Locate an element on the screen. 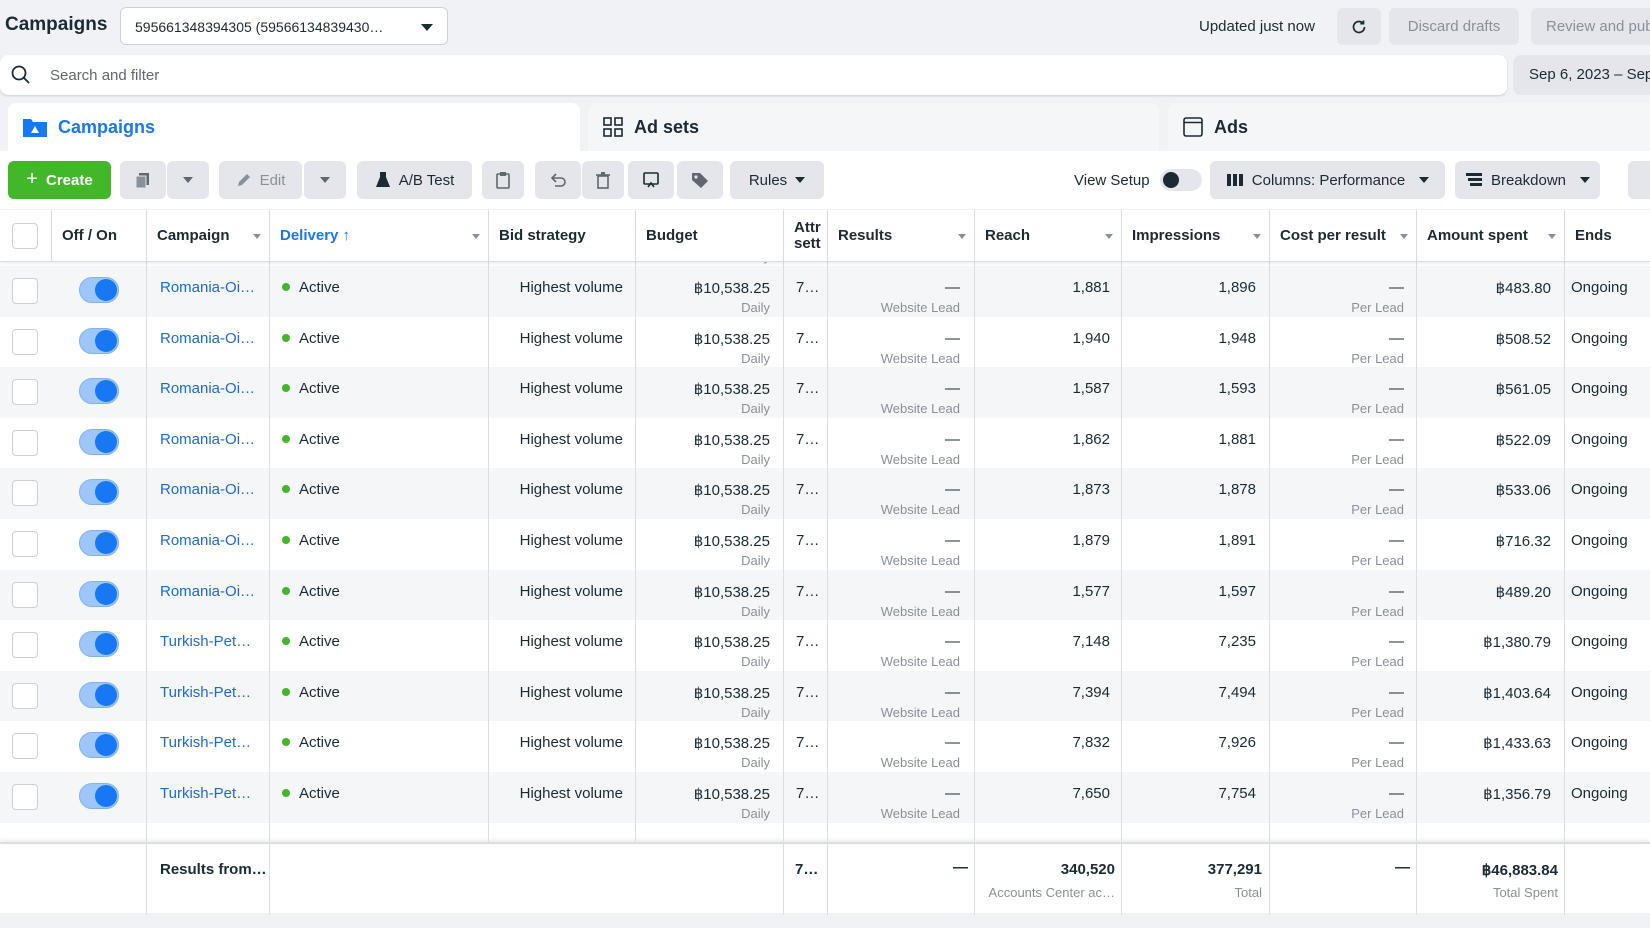 This screenshot has width=1650, height=928. tab-ads: Ads is located at coordinates (1409, 127).